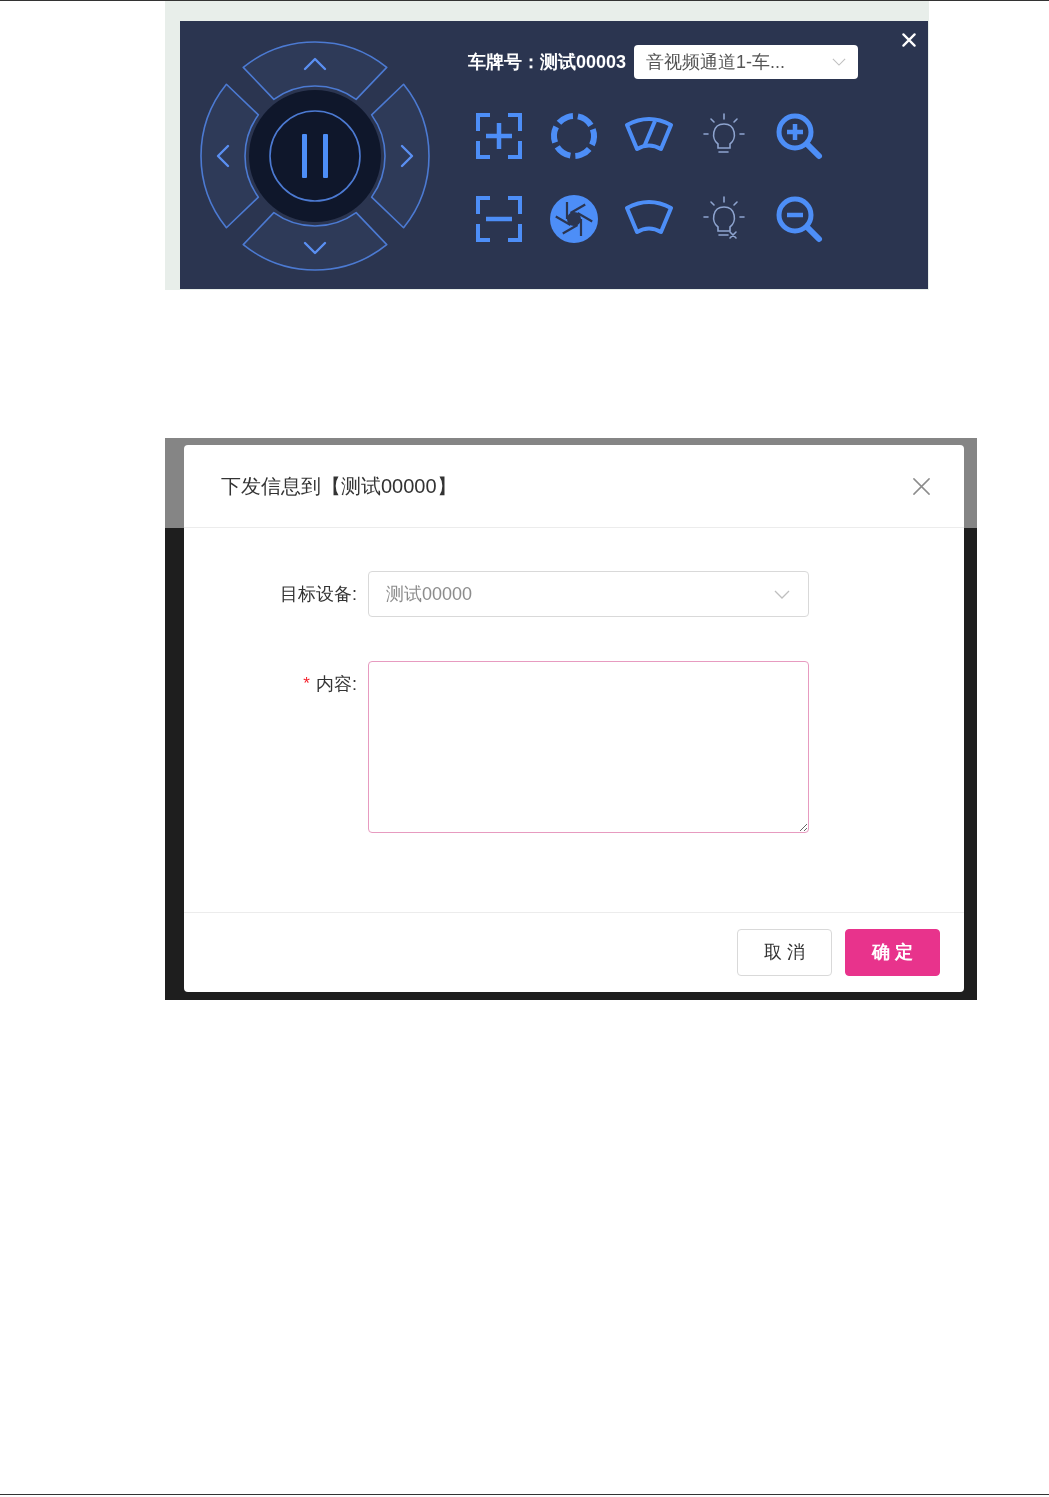 The height and width of the screenshot is (1497, 1049). Describe the element at coordinates (400, 156) in the screenshot. I see `right-arrow-button` at that location.